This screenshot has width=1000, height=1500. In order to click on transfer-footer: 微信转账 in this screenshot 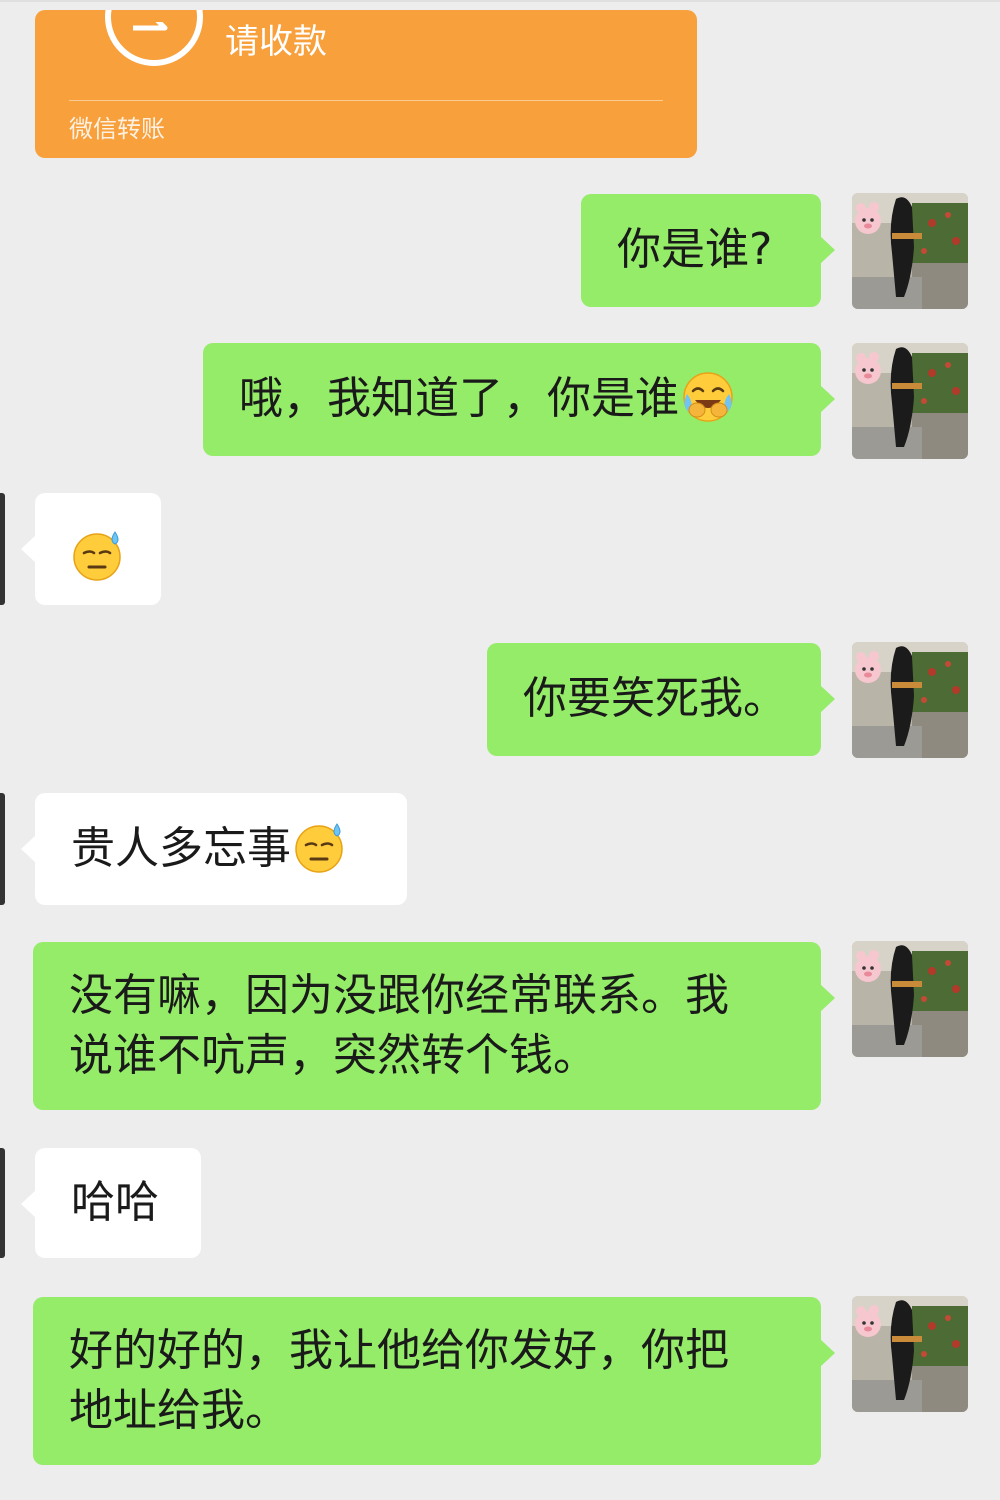, I will do `click(117, 129)`.